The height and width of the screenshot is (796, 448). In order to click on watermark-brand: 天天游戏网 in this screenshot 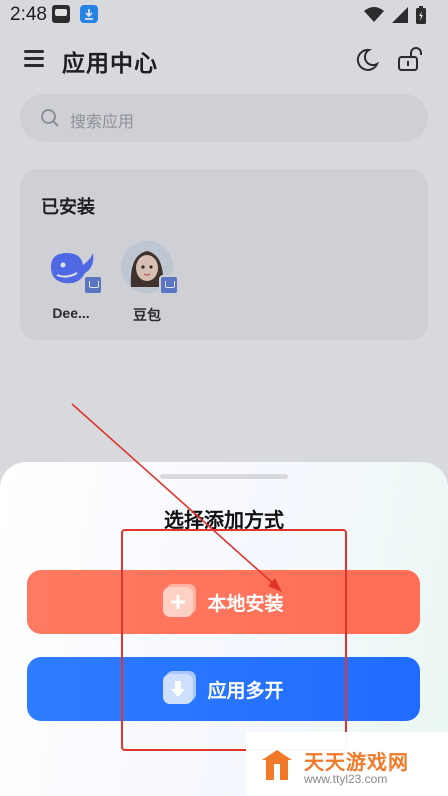, I will do `click(356, 763)`.